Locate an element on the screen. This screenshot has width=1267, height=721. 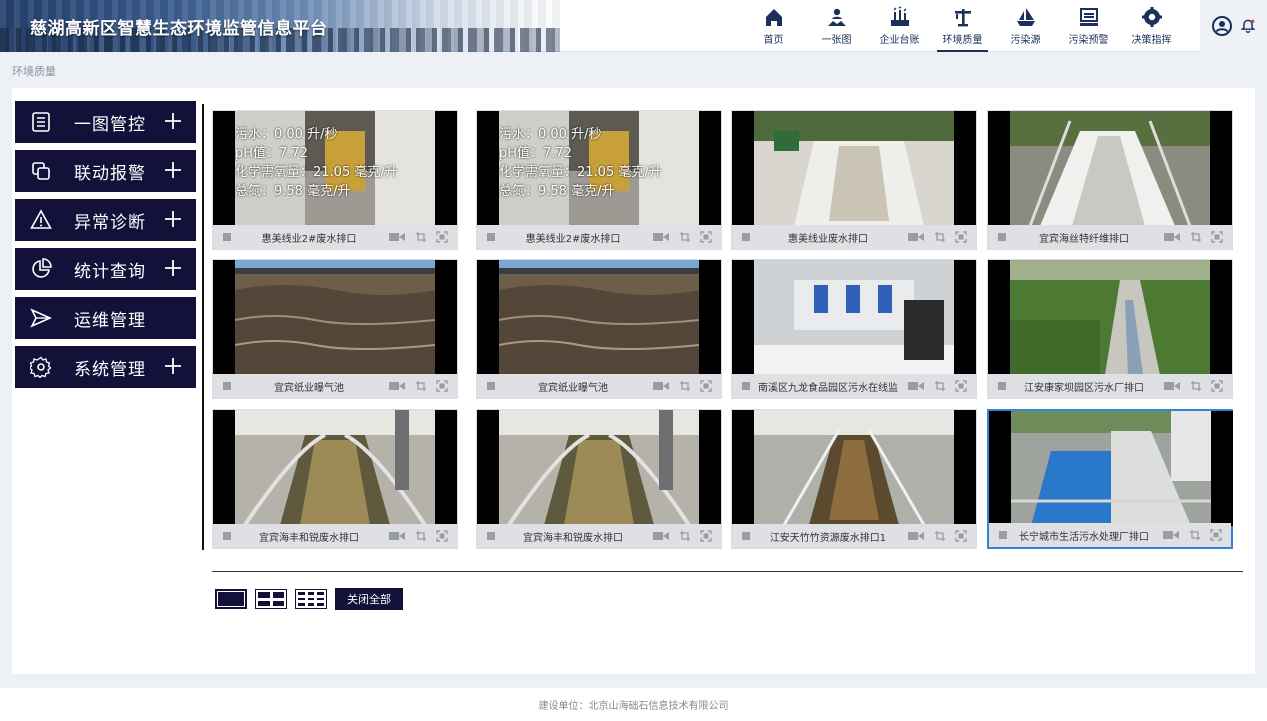
nav-item-6: 决策指挥 is located at coordinates (1151, 26).